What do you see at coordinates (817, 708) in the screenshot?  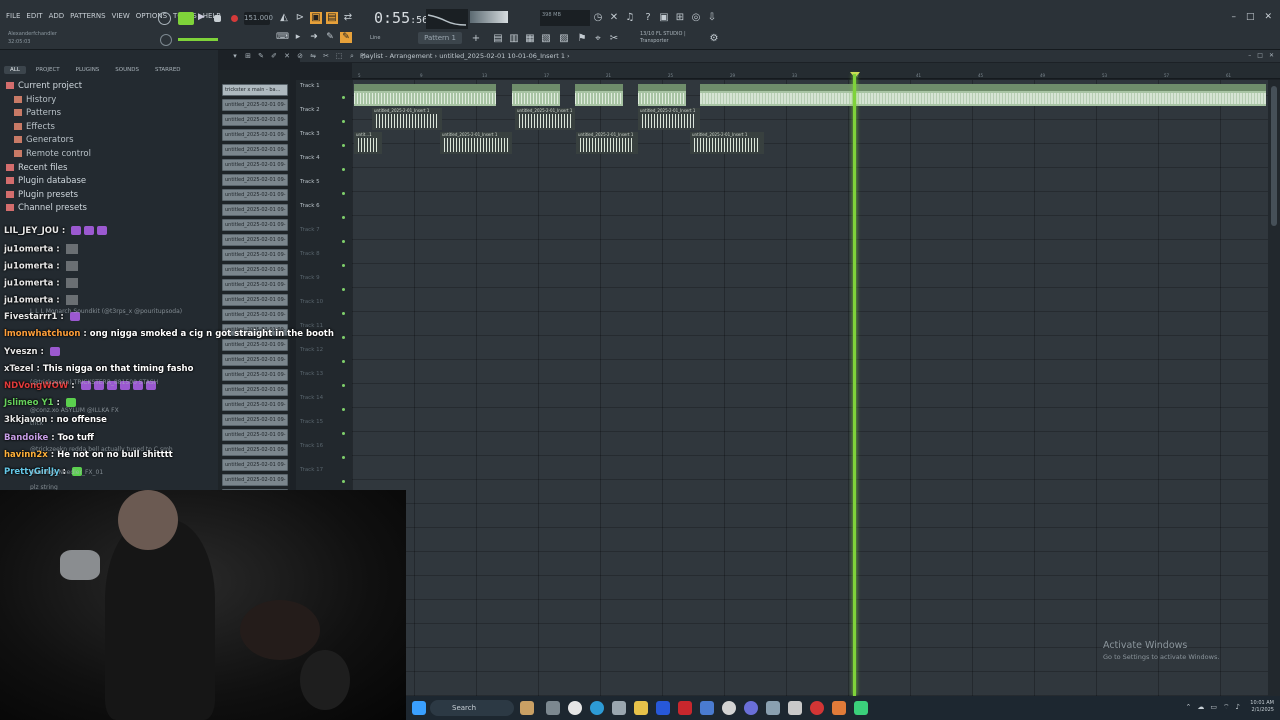 I see `obs-icon` at bounding box center [817, 708].